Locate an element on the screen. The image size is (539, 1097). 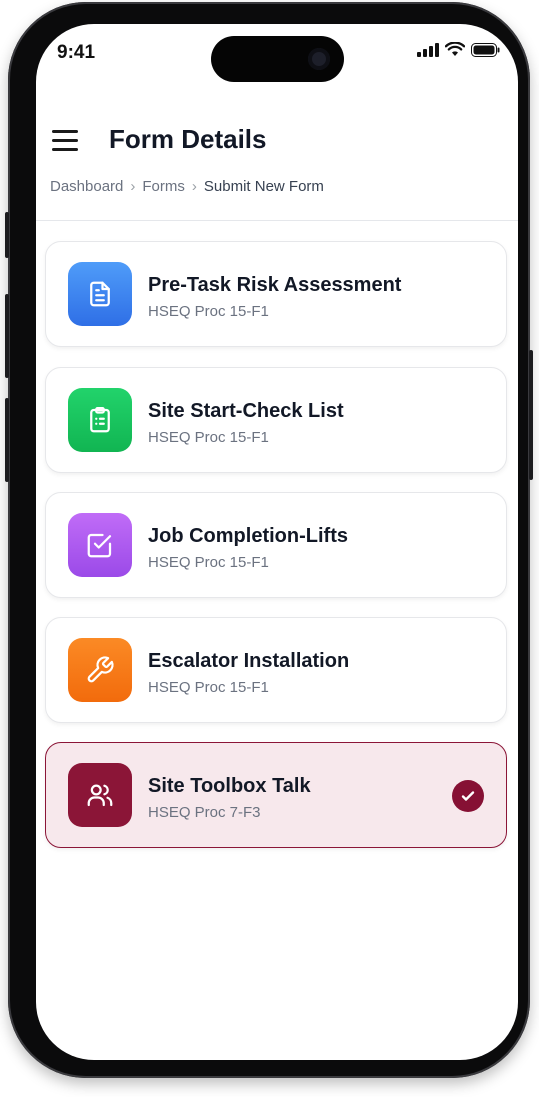
header-divider is located at coordinates (277, 220).